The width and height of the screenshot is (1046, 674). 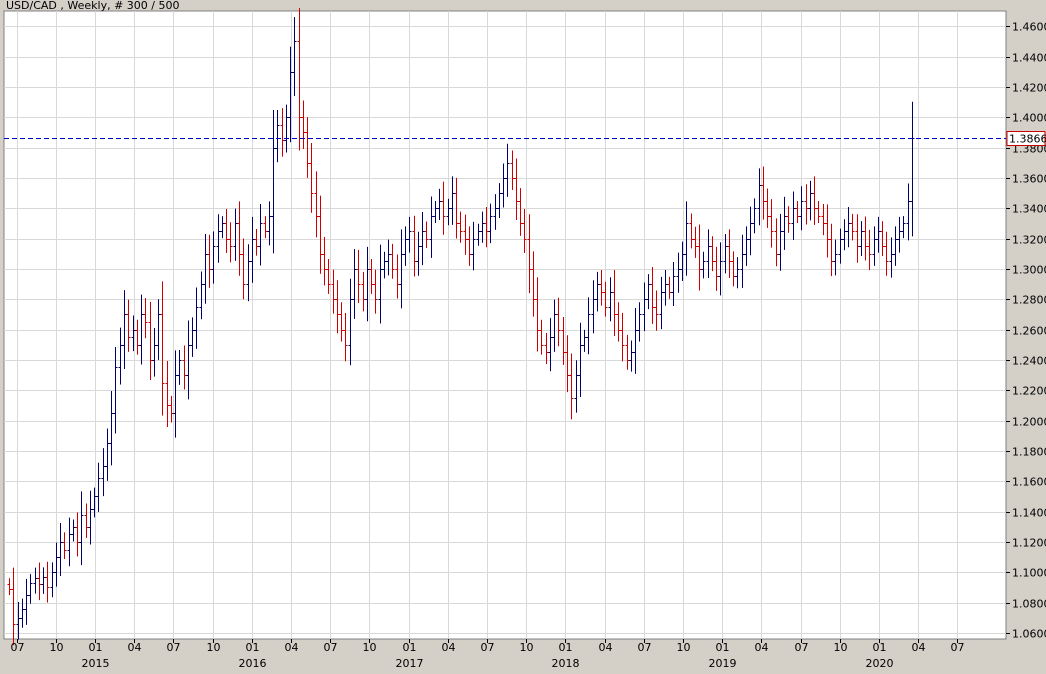 What do you see at coordinates (1029, 482) in the screenshot?
I see `y-tick-label: 1.1600` at bounding box center [1029, 482].